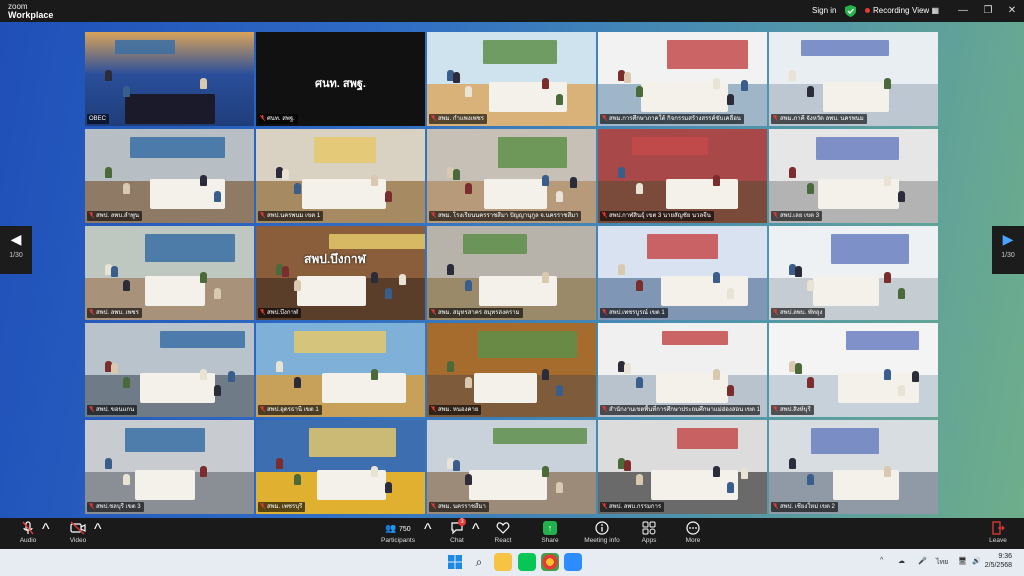 The height and width of the screenshot is (576, 1024). What do you see at coordinates (457, 532) in the screenshot?
I see `chat-button: 3 Chat` at bounding box center [457, 532].